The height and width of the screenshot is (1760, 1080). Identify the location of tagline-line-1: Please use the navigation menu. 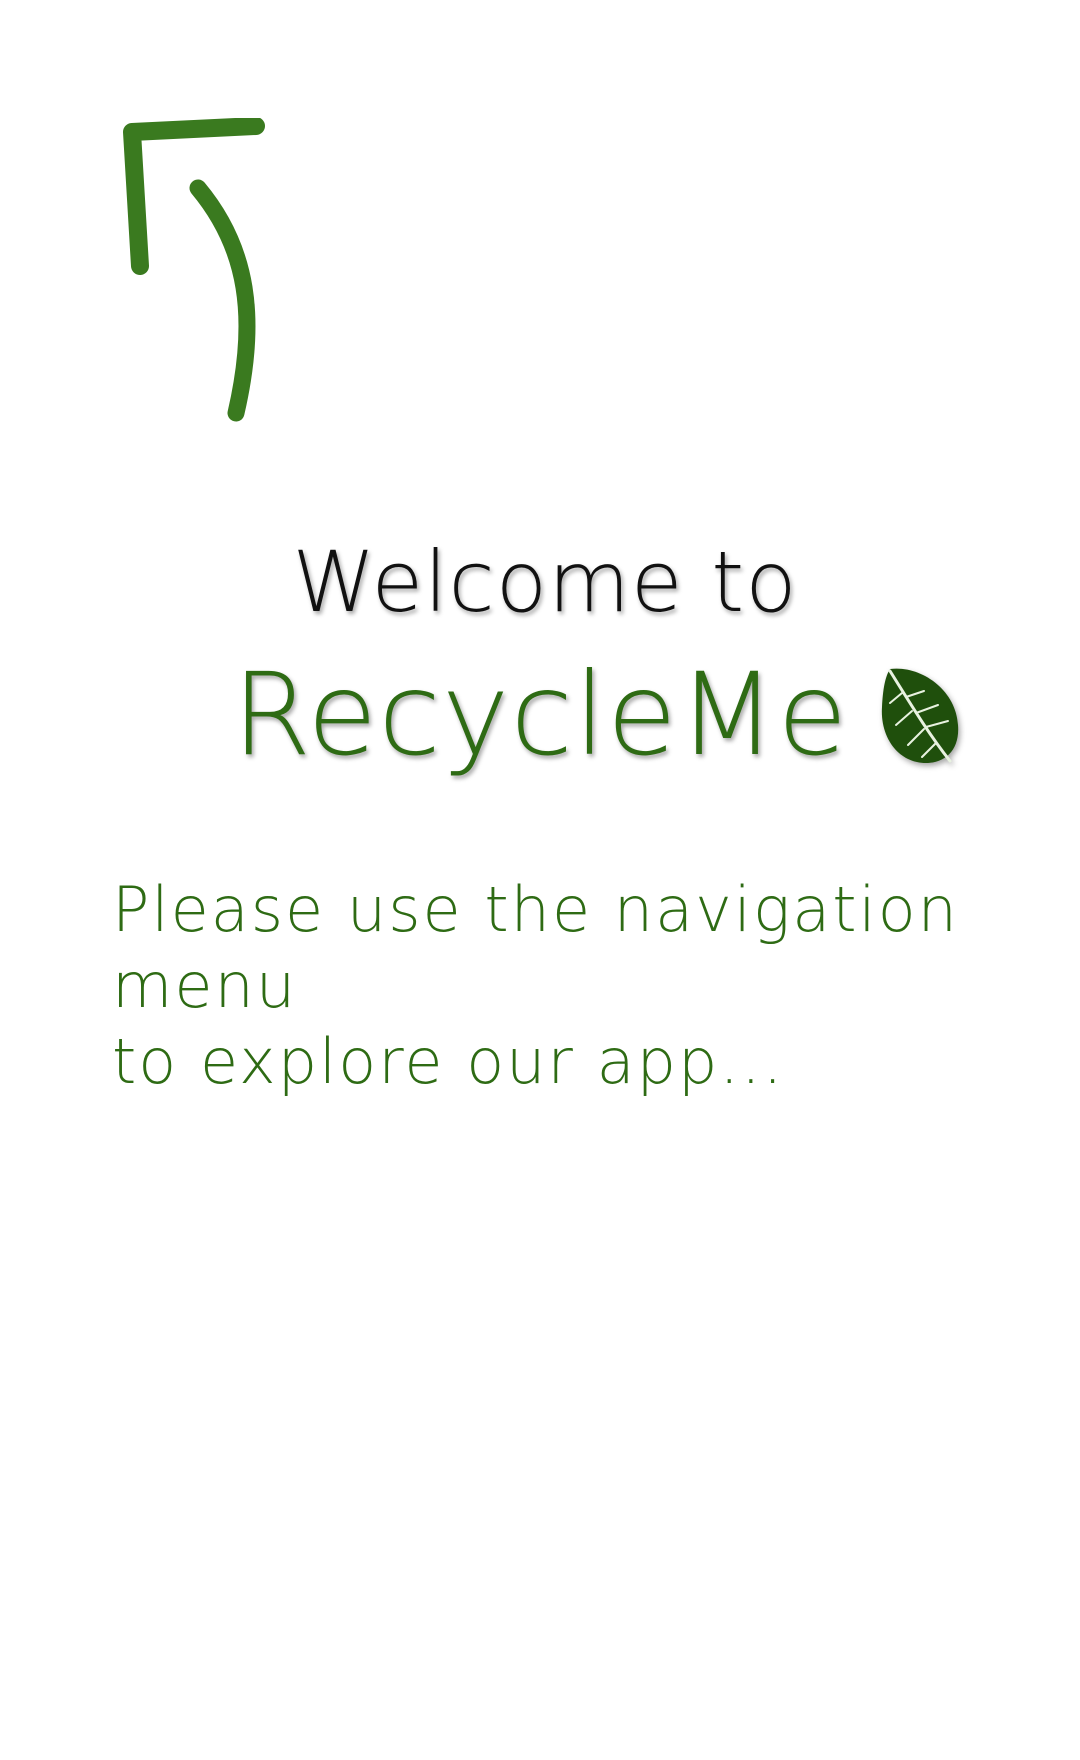
(535, 947).